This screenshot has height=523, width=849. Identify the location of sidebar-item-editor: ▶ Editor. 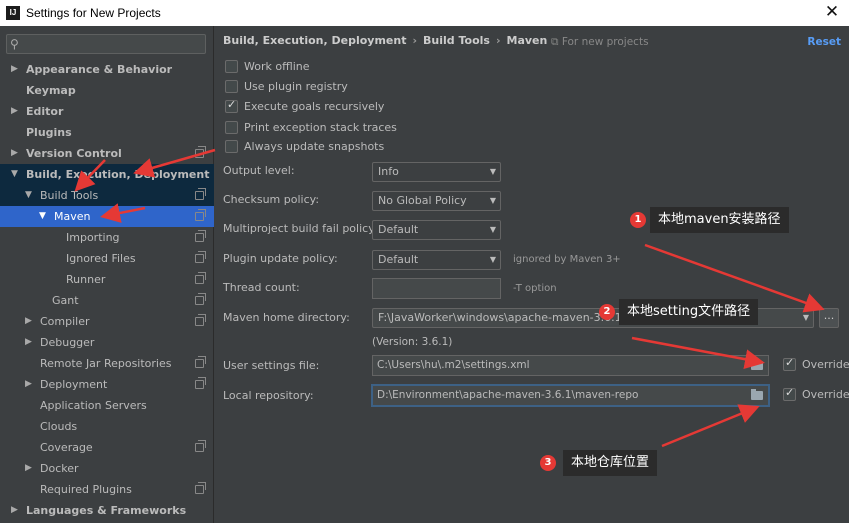
(107, 111).